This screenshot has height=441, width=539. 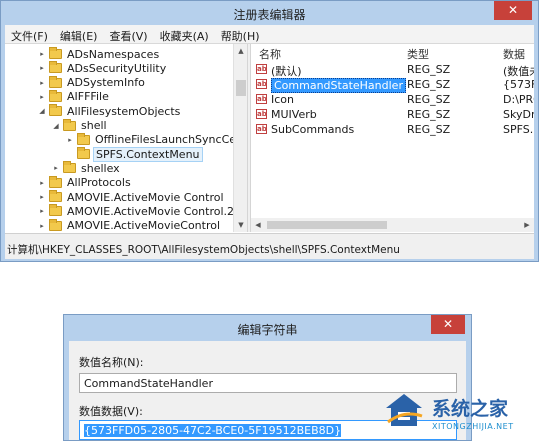 What do you see at coordinates (79, 34) in the screenshot?
I see `menu-edit: 编辑(E)` at bounding box center [79, 34].